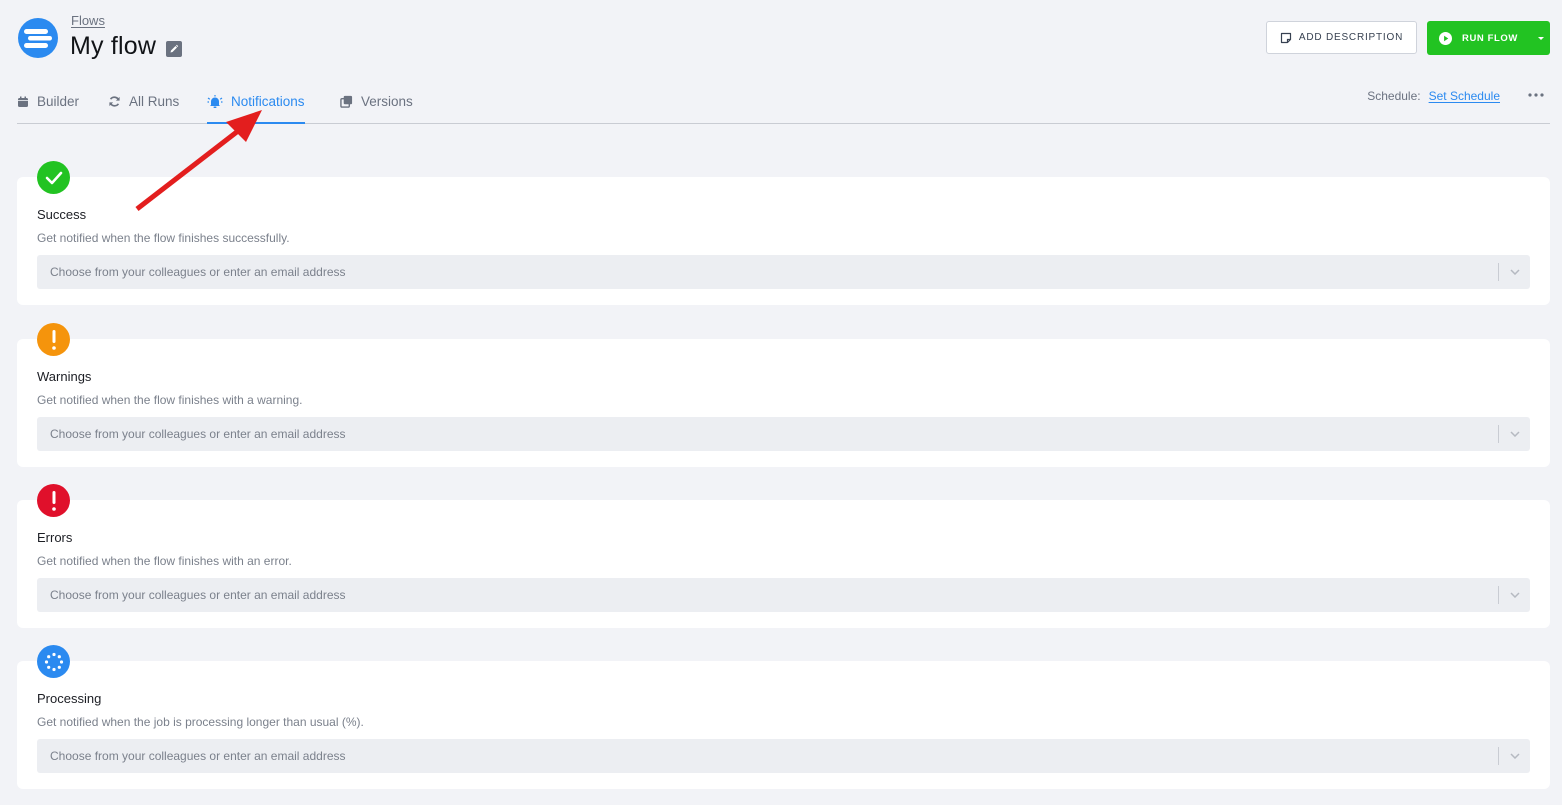 The height and width of the screenshot is (805, 1562). What do you see at coordinates (69, 698) in the screenshot?
I see `card-title: Processing` at bounding box center [69, 698].